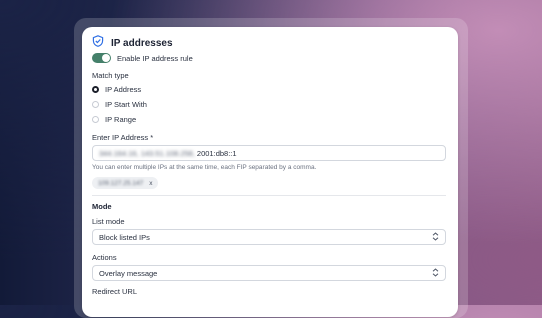 This screenshot has height=318, width=542. Describe the element at coordinates (124, 237) in the screenshot. I see `list-mode-value: Block listed IPs` at that location.